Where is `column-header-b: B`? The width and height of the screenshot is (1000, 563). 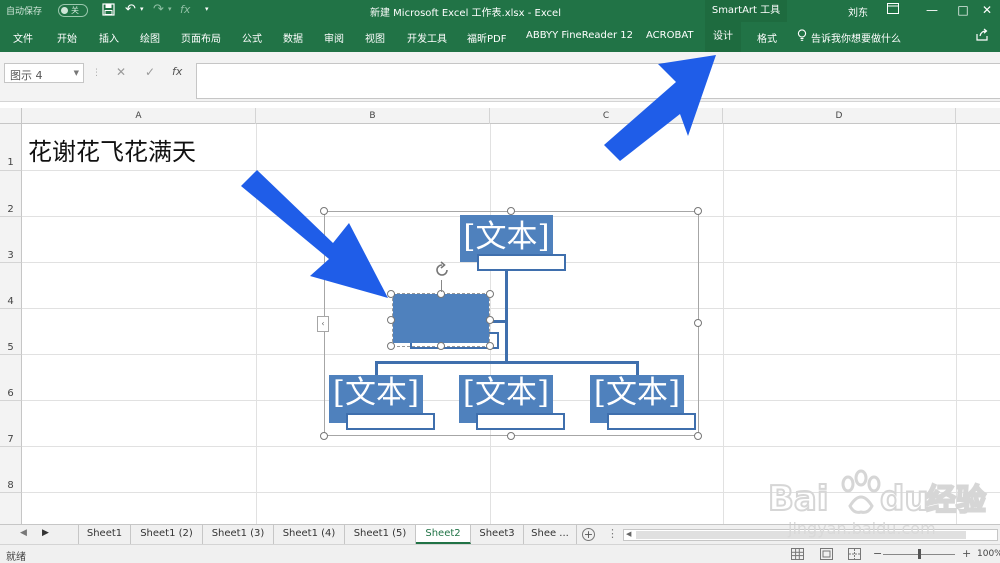 column-header-b: B is located at coordinates (373, 116).